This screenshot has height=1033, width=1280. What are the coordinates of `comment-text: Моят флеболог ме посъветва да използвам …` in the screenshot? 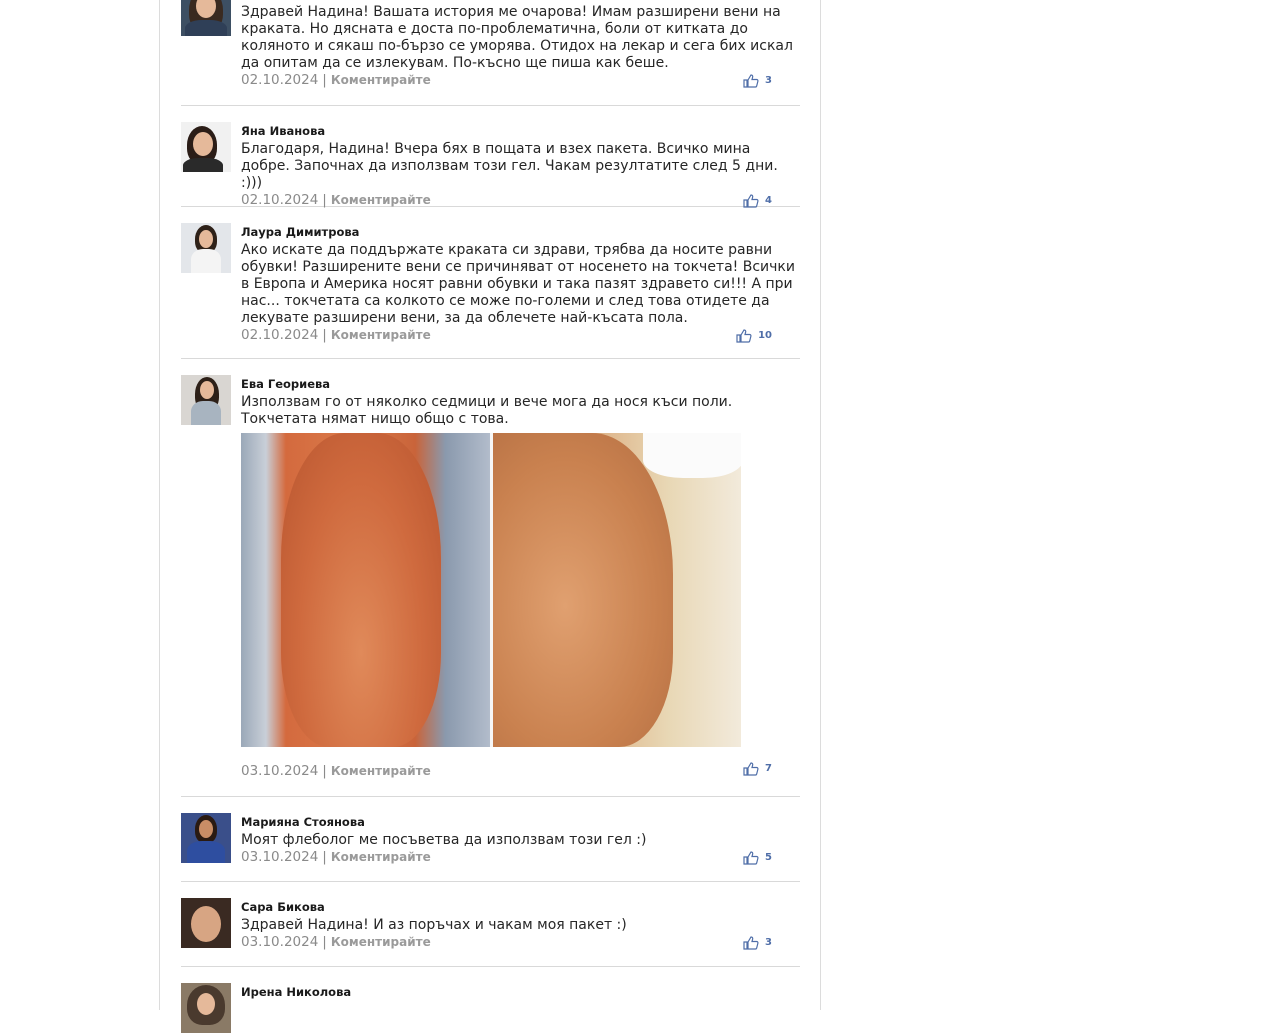 It's located at (444, 840).